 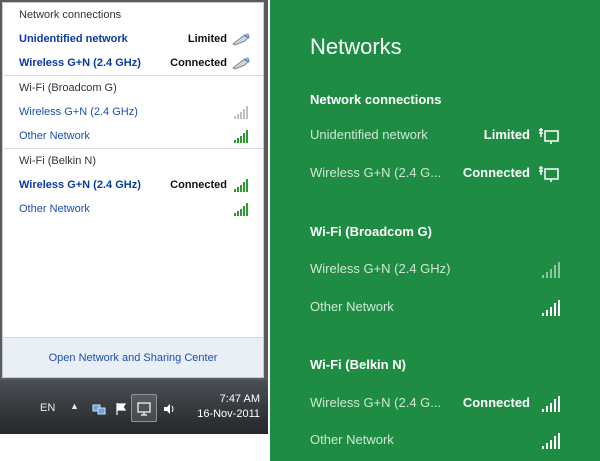 I want to click on win7-taskbar: EN ▲ 7:47 AM 16-Nov-2011, so click(x=134, y=407).